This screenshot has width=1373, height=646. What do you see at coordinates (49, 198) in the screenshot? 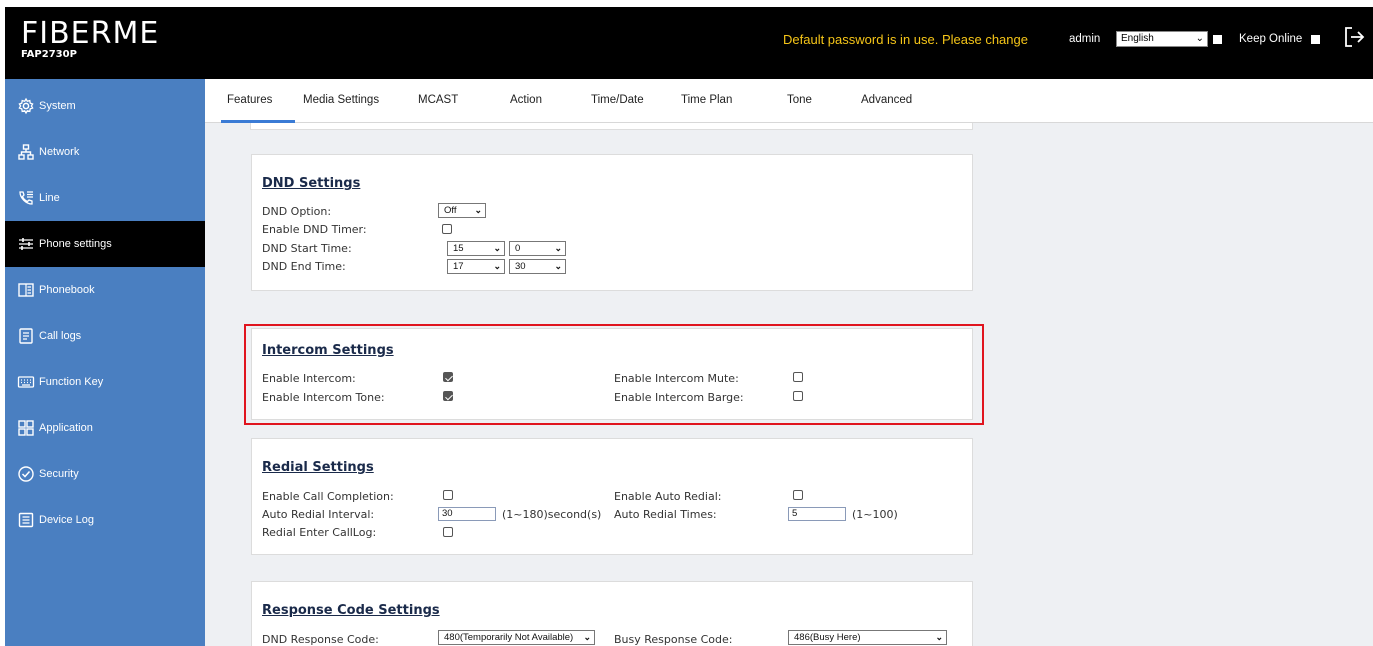
I see `sidebar-item-label: Line` at bounding box center [49, 198].